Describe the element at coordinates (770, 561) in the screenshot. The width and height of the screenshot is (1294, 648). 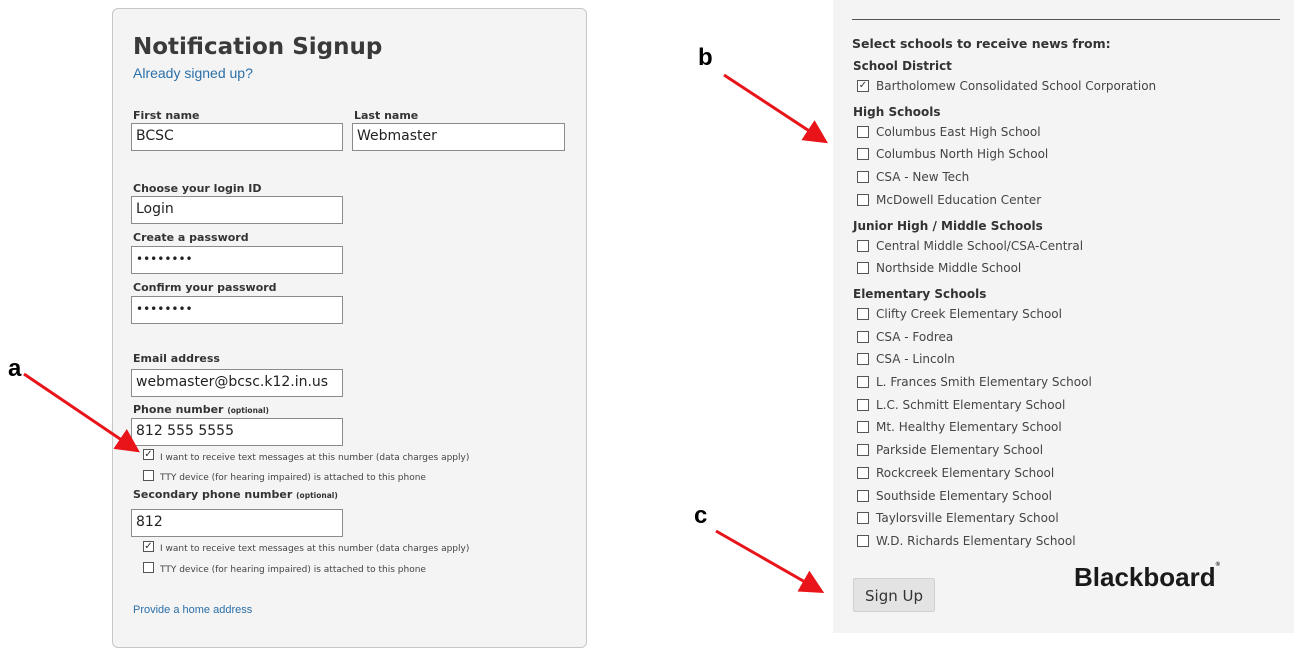
I see `arrow-c` at that location.